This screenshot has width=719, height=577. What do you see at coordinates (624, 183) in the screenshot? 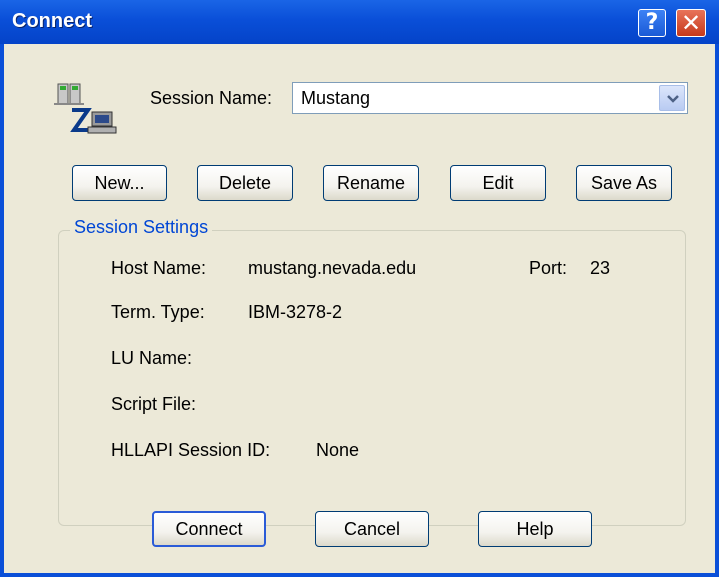
I see `save-as-button: Save As` at bounding box center [624, 183].